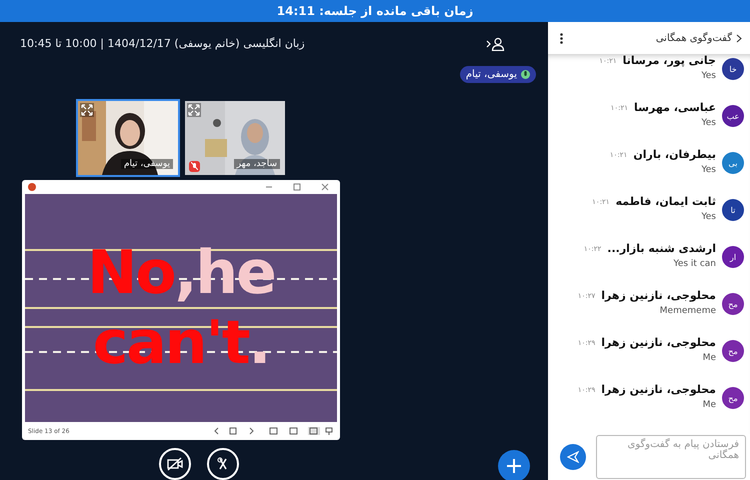 This screenshot has height=480, width=750. Describe the element at coordinates (170, 343) in the screenshot. I see `slide-text: can't` at that location.